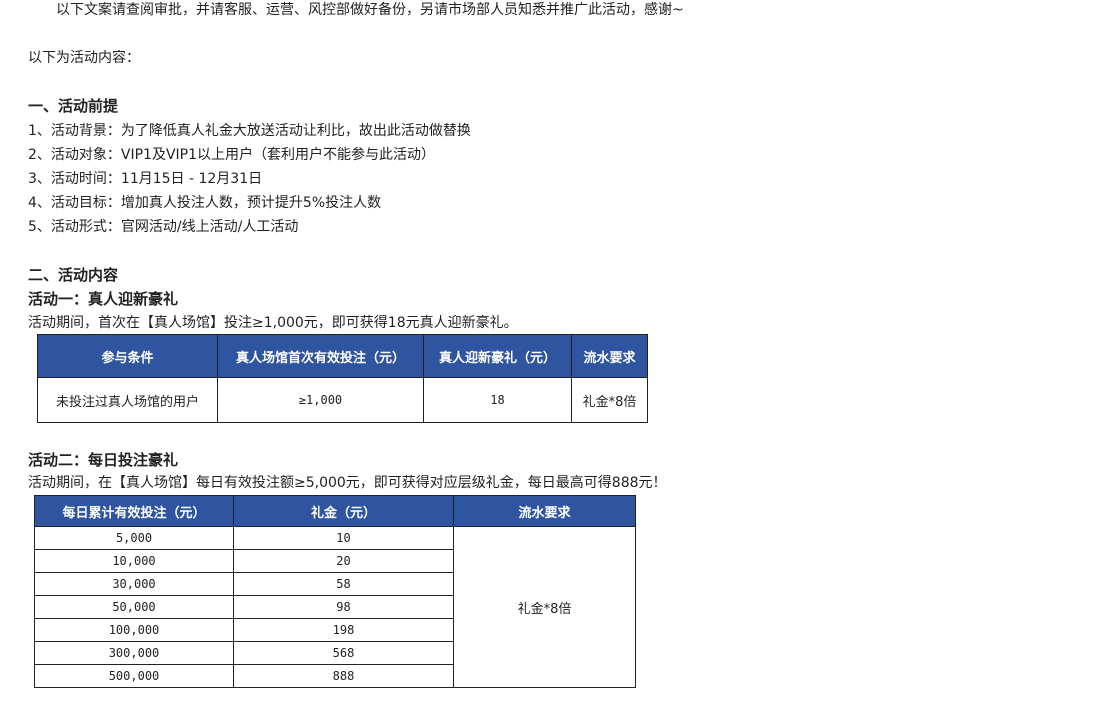 The height and width of the screenshot is (708, 1120). I want to click on table-cell: 5,000, so click(134, 538).